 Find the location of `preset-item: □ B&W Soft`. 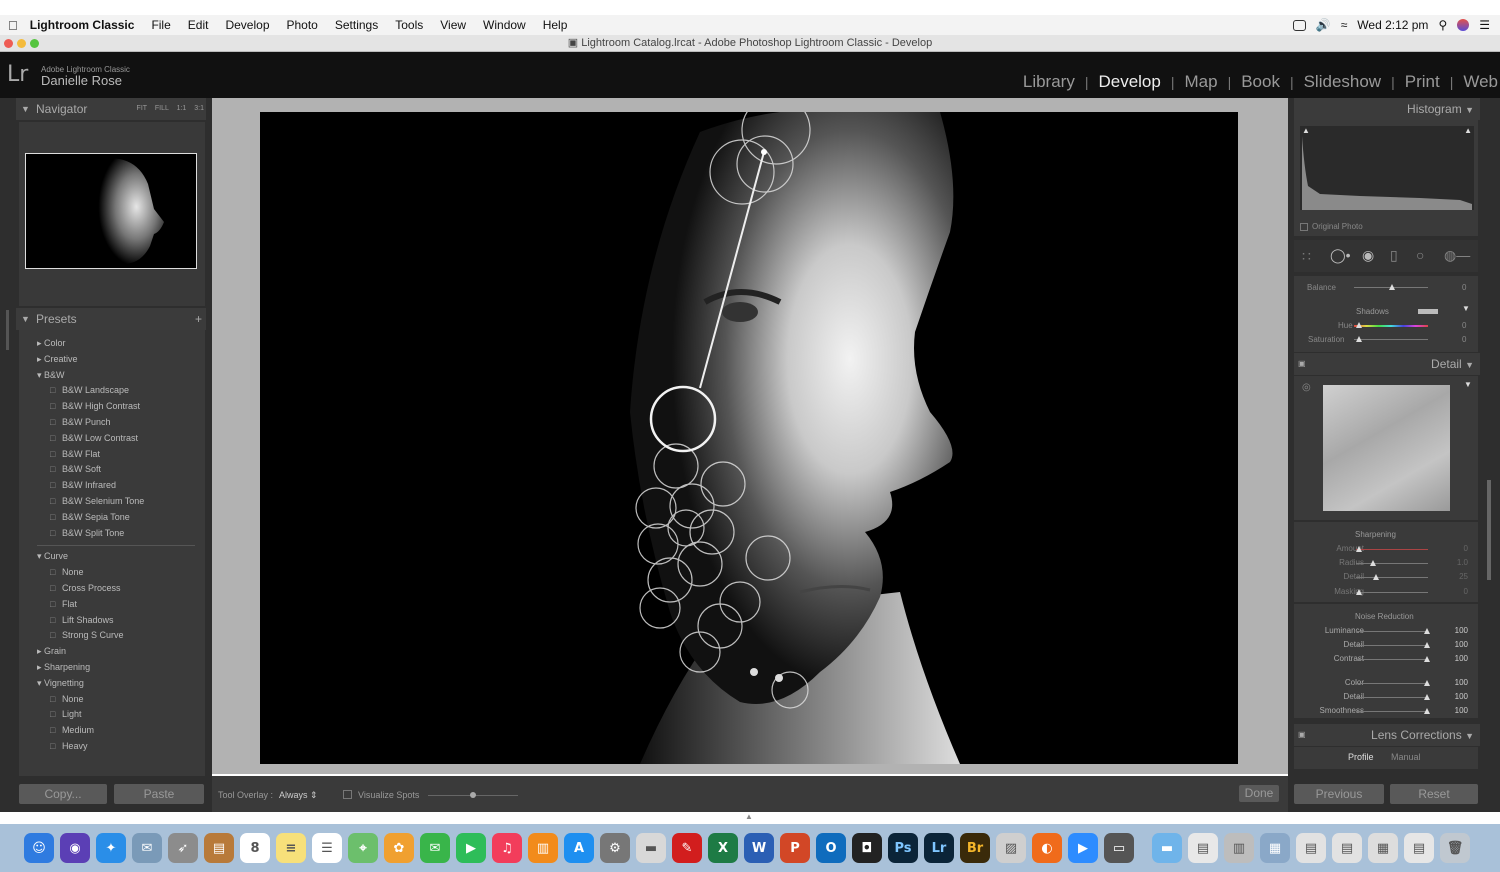

preset-item: □ B&W Soft is located at coordinates (75, 469).